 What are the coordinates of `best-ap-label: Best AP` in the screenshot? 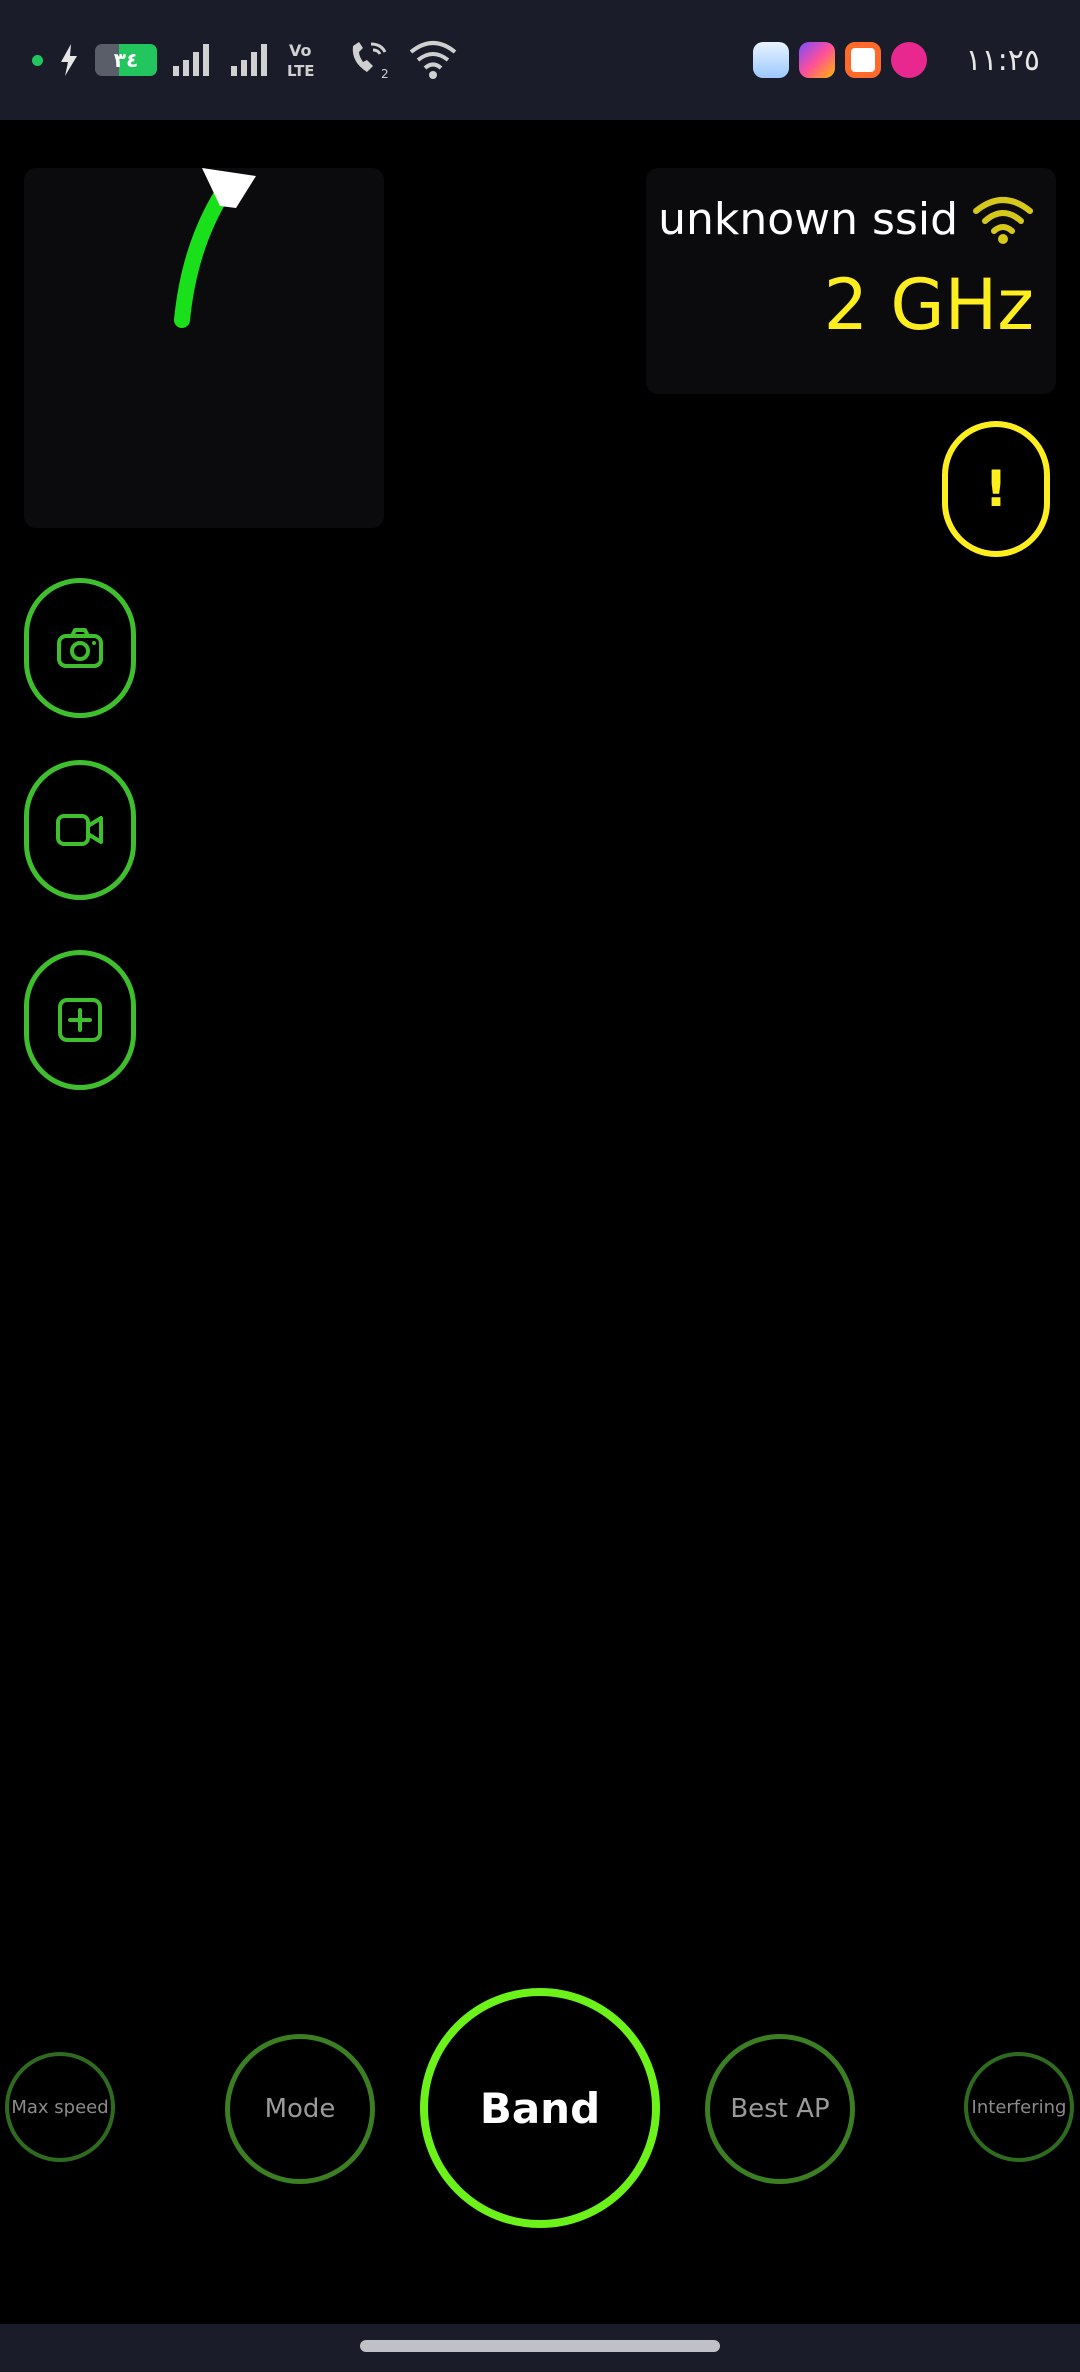 It's located at (780, 2109).